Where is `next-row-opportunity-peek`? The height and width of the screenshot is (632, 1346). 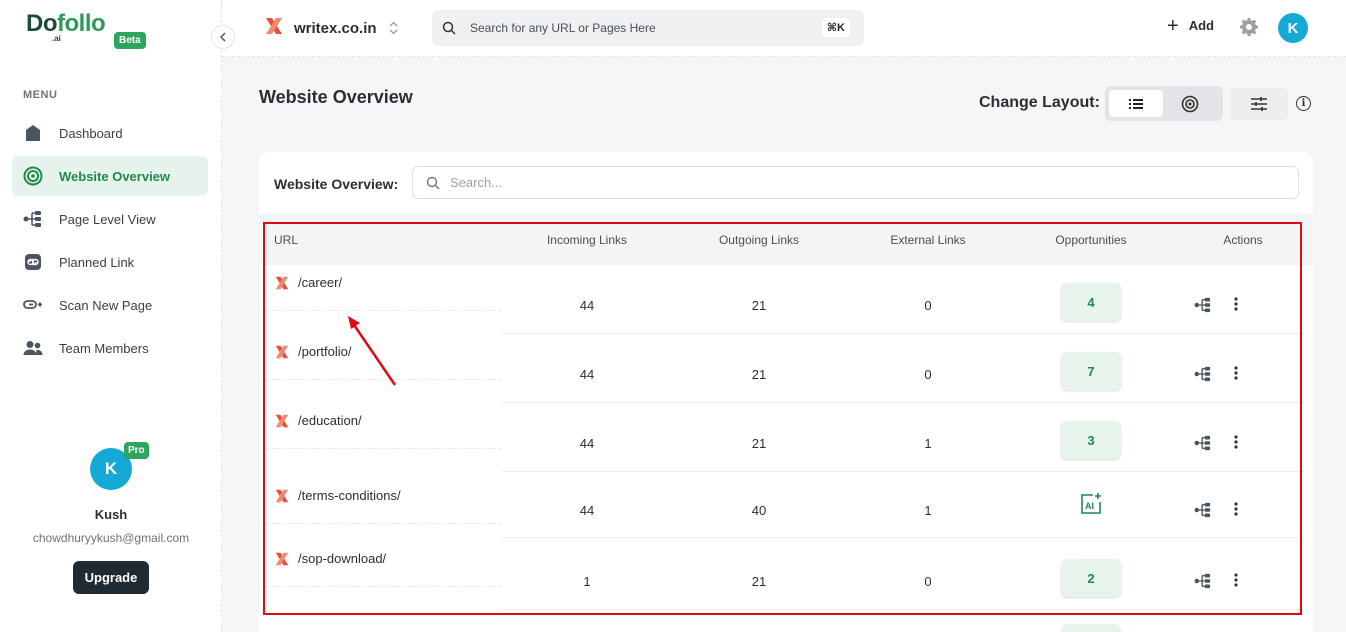 next-row-opportunity-peek is located at coordinates (1091, 628).